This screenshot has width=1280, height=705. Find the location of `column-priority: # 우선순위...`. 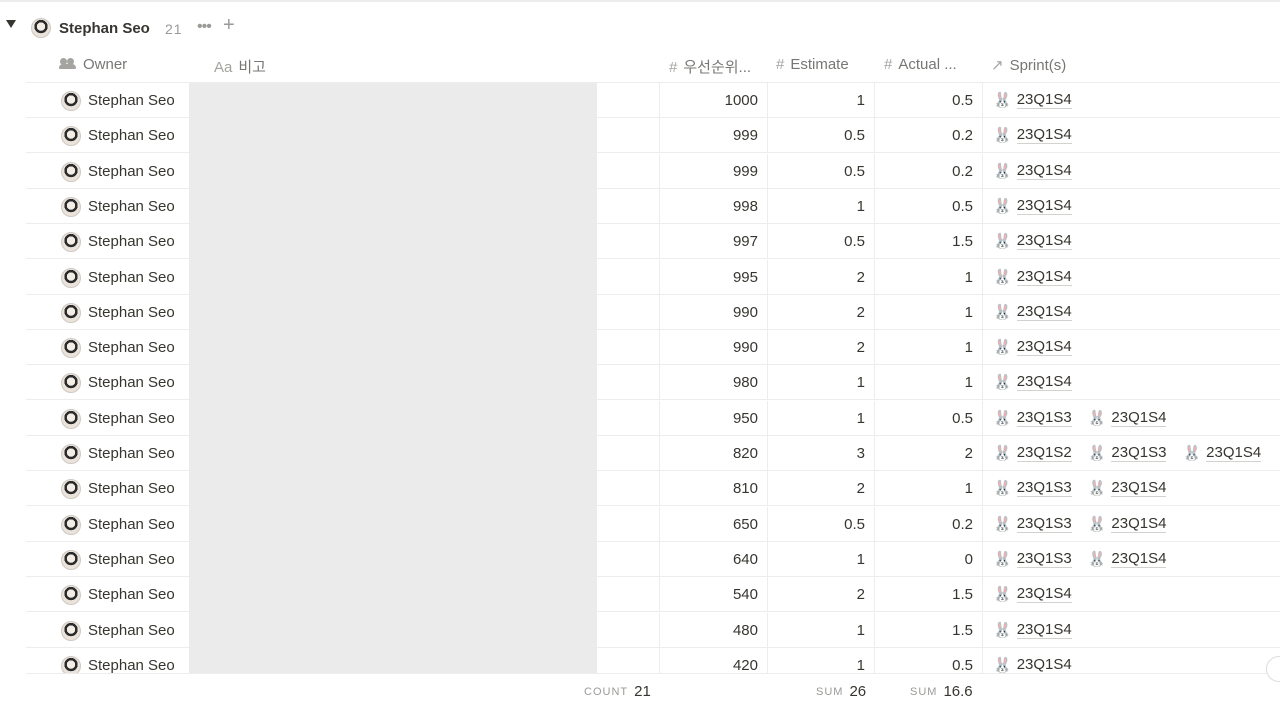

column-priority: # 우선순위... is located at coordinates (710, 66).